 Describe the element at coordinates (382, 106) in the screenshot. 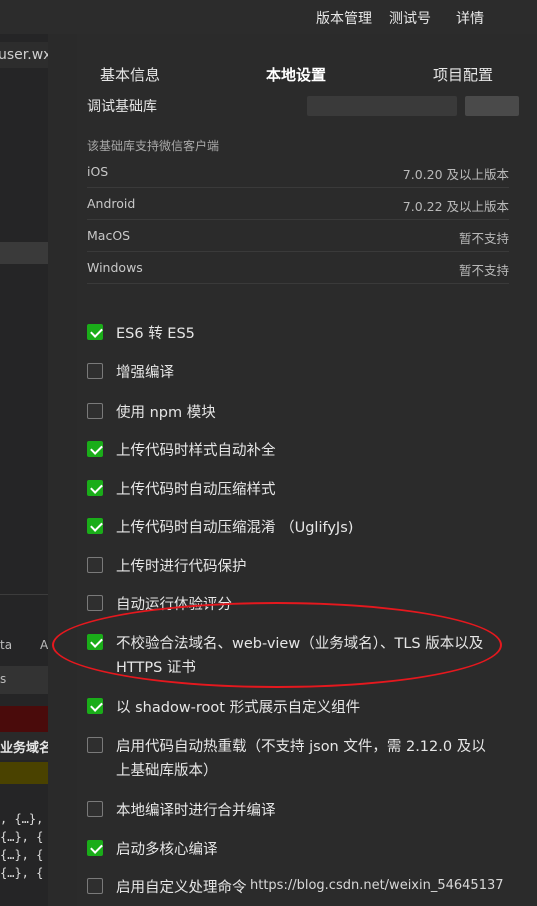

I see `base-library-select` at that location.